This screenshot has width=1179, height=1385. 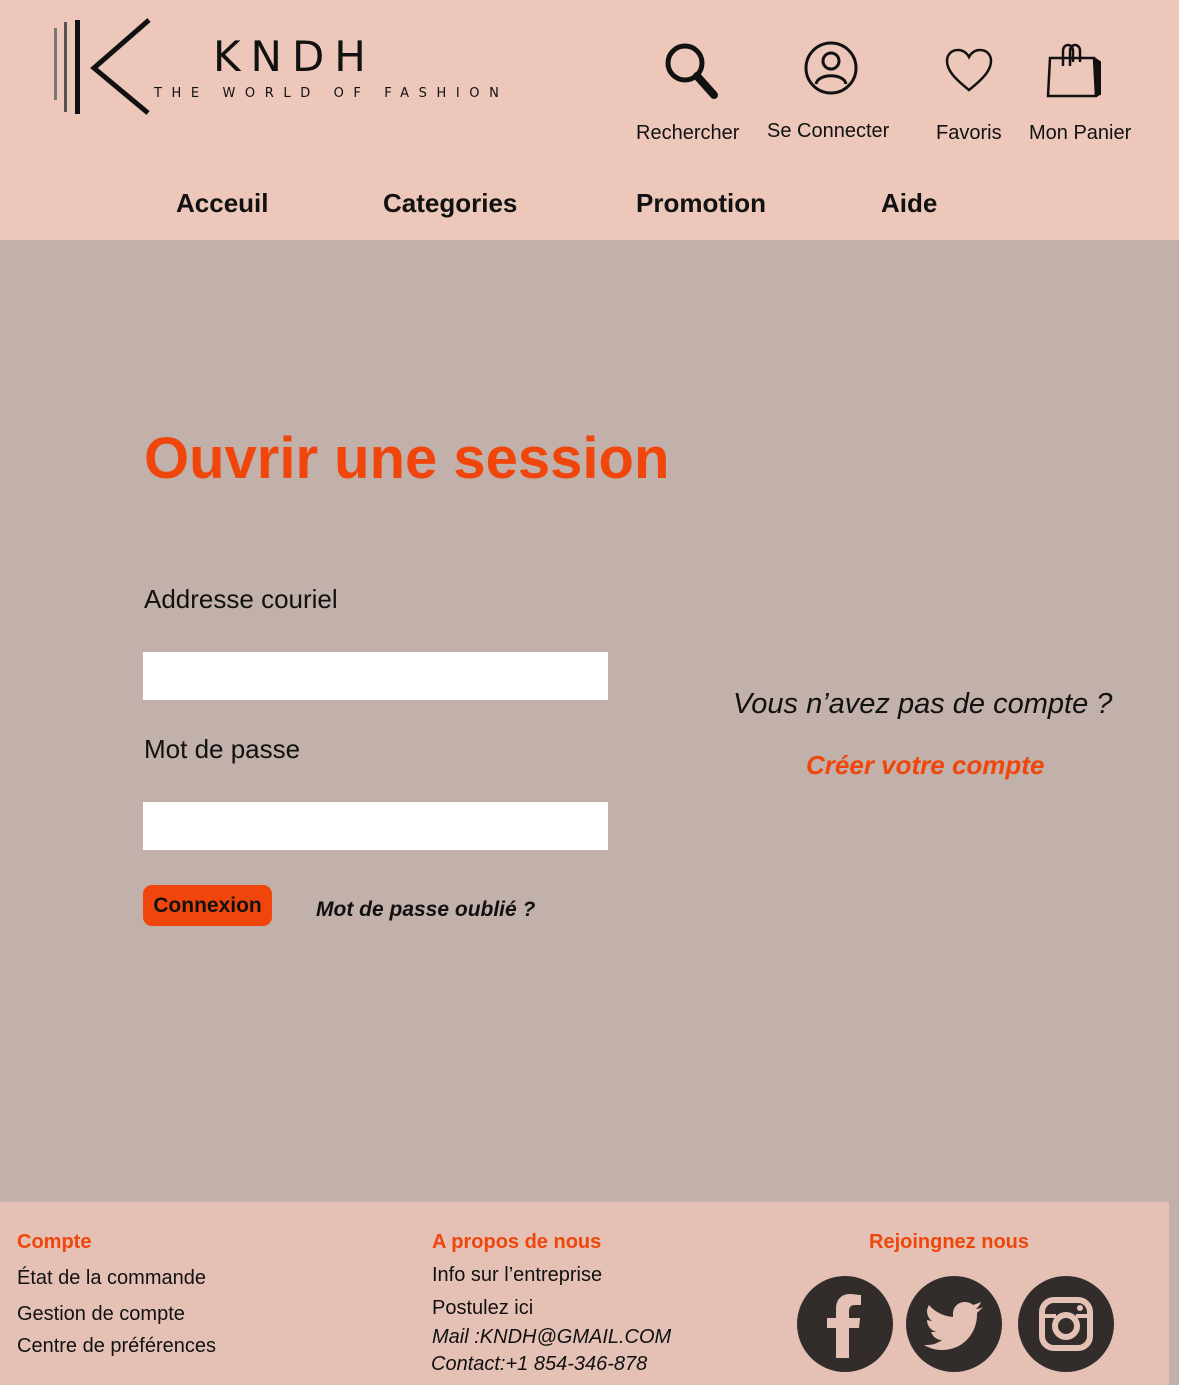 I want to click on password-field, so click(x=375, y=826).